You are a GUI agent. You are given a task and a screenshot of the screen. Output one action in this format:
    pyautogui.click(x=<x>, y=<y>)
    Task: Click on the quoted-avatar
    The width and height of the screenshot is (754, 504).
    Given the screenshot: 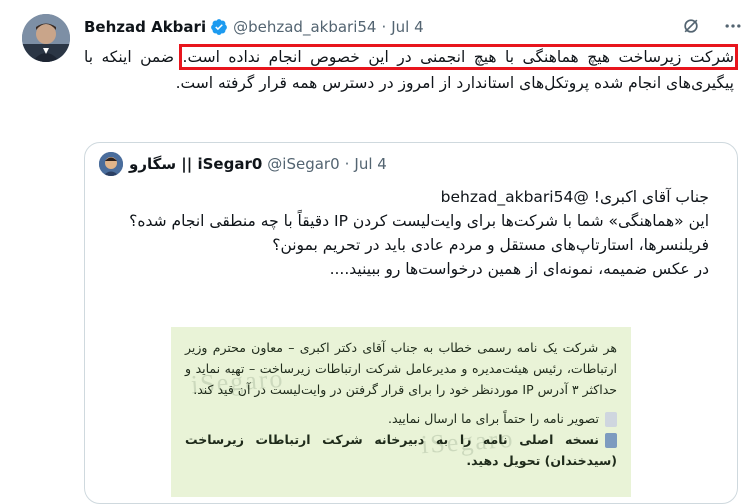 What is the action you would take?
    pyautogui.click(x=111, y=164)
    